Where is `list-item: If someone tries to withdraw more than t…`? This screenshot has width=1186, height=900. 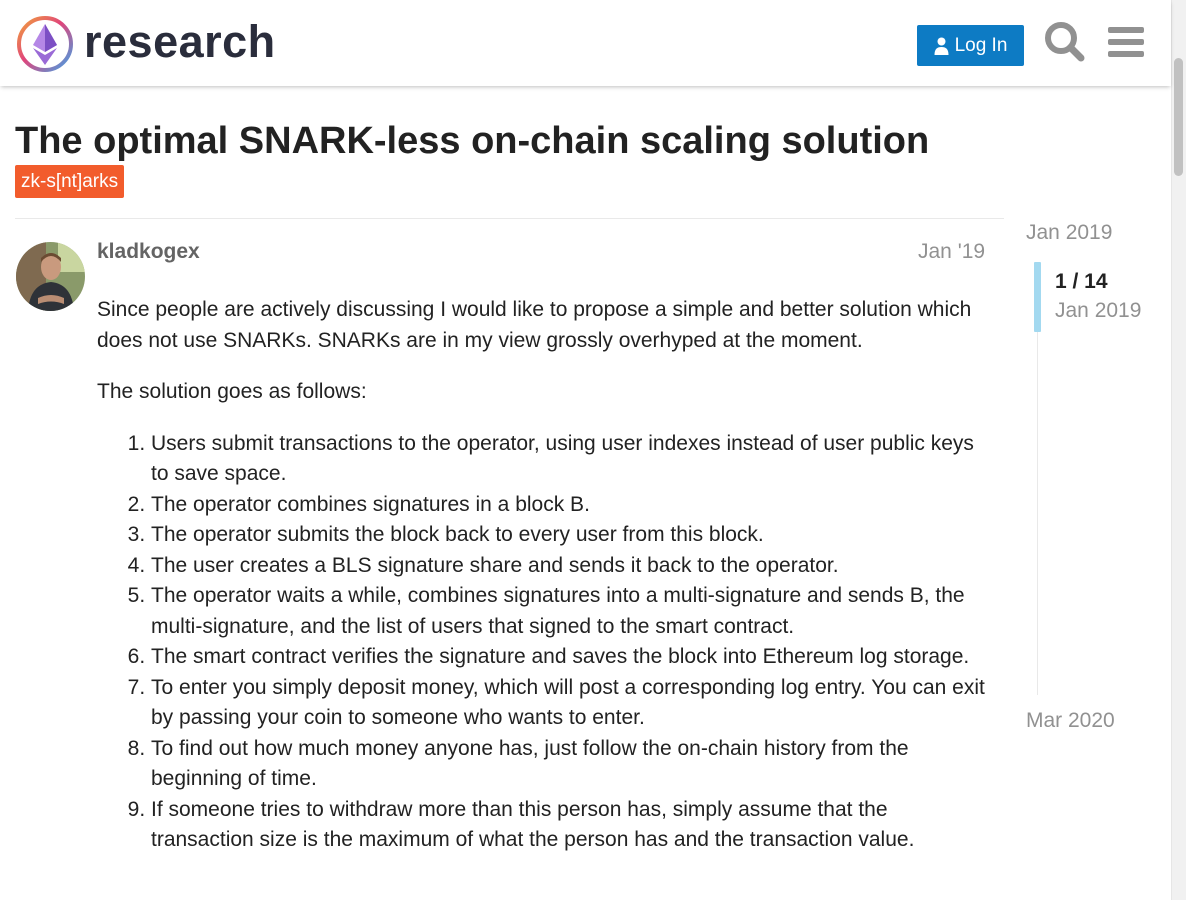 list-item: If someone tries to withdraw more than t… is located at coordinates (569, 825).